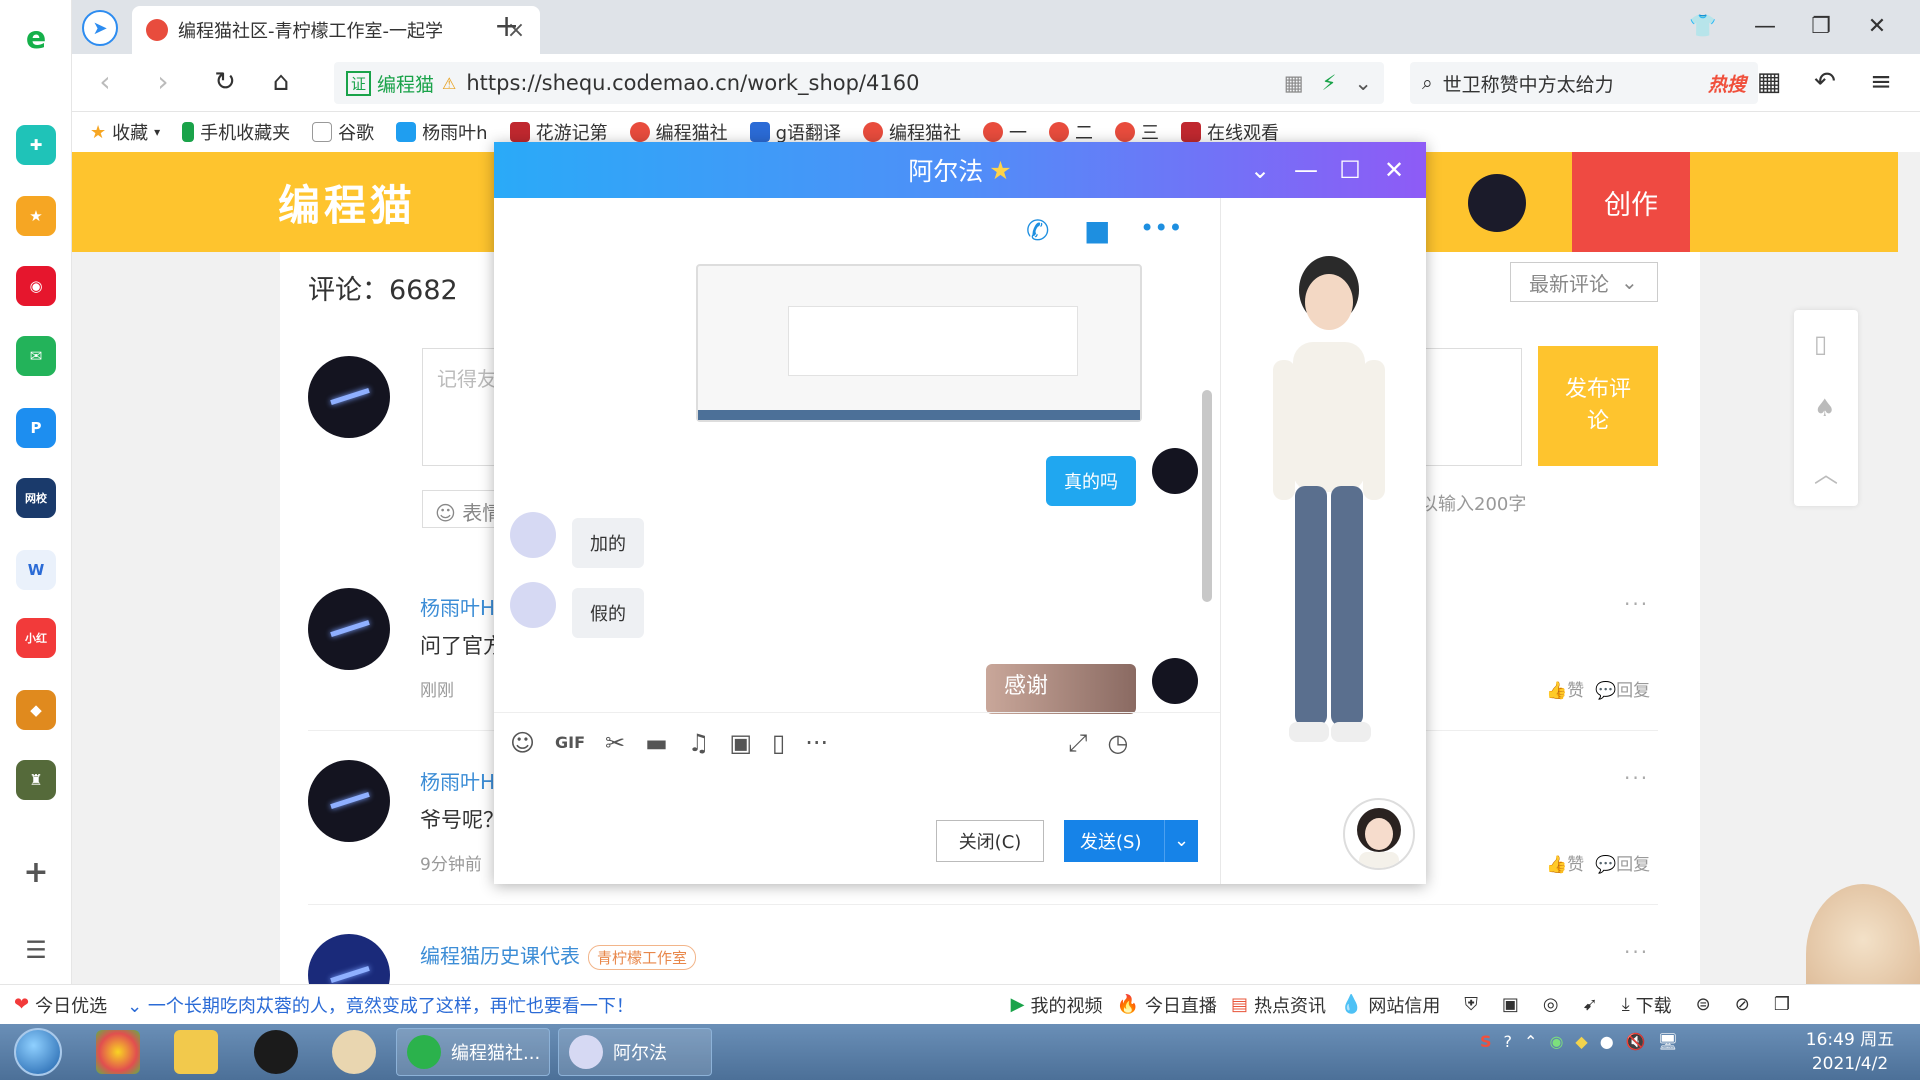  What do you see at coordinates (919, 343) in the screenshot?
I see `screenshot-image` at bounding box center [919, 343].